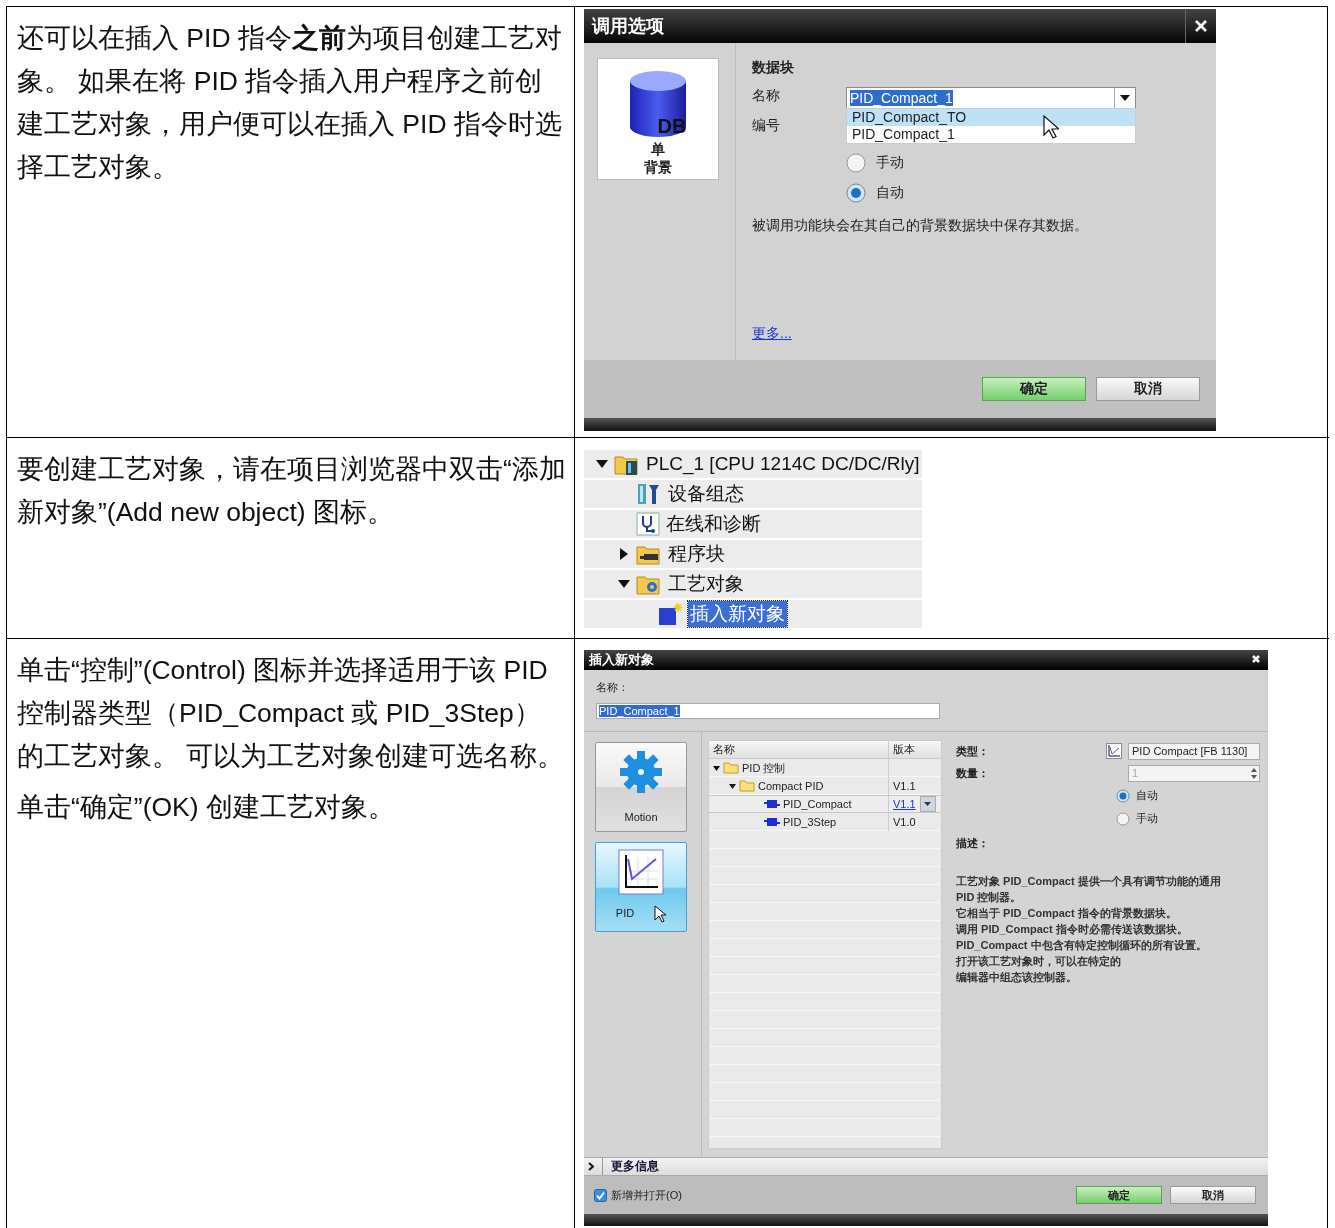 The image size is (1335, 1228). I want to click on table-row: PID_Compact V1.1, so click(825, 804).